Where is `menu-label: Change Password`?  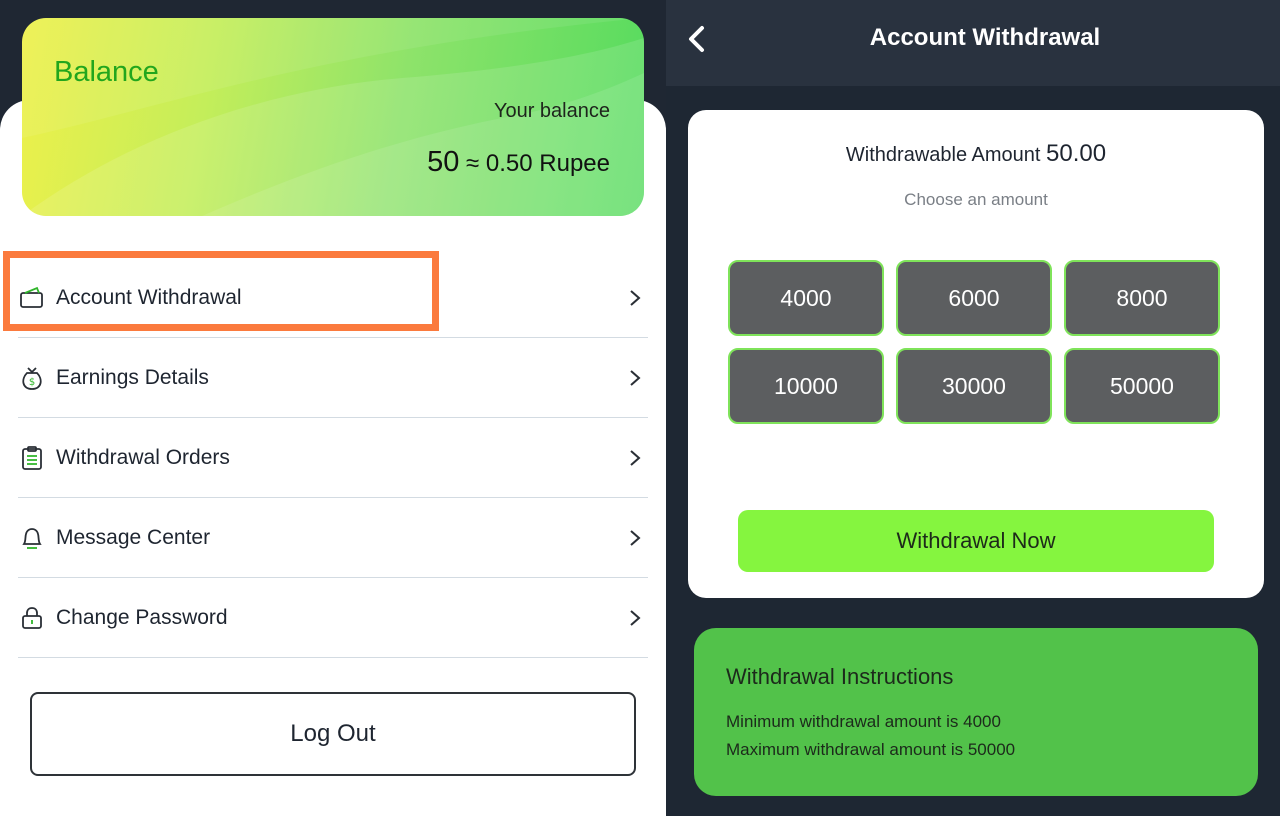 menu-label: Change Password is located at coordinates (142, 617).